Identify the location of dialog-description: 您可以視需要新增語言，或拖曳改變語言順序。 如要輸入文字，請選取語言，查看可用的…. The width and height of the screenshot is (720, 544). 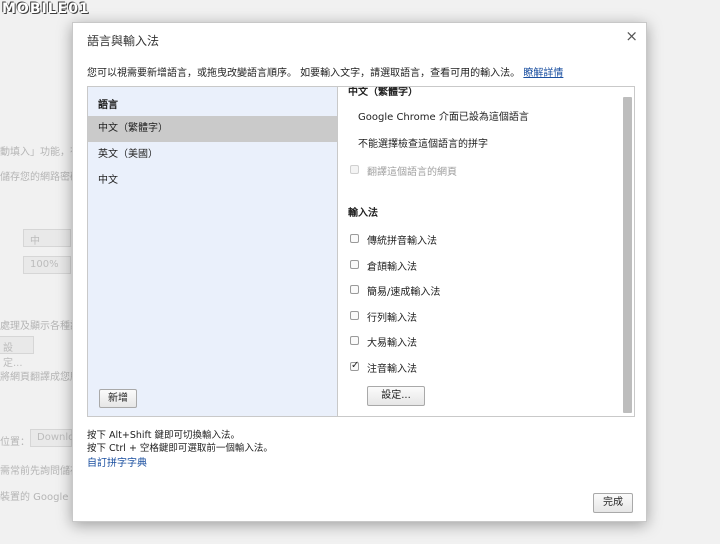
(325, 71).